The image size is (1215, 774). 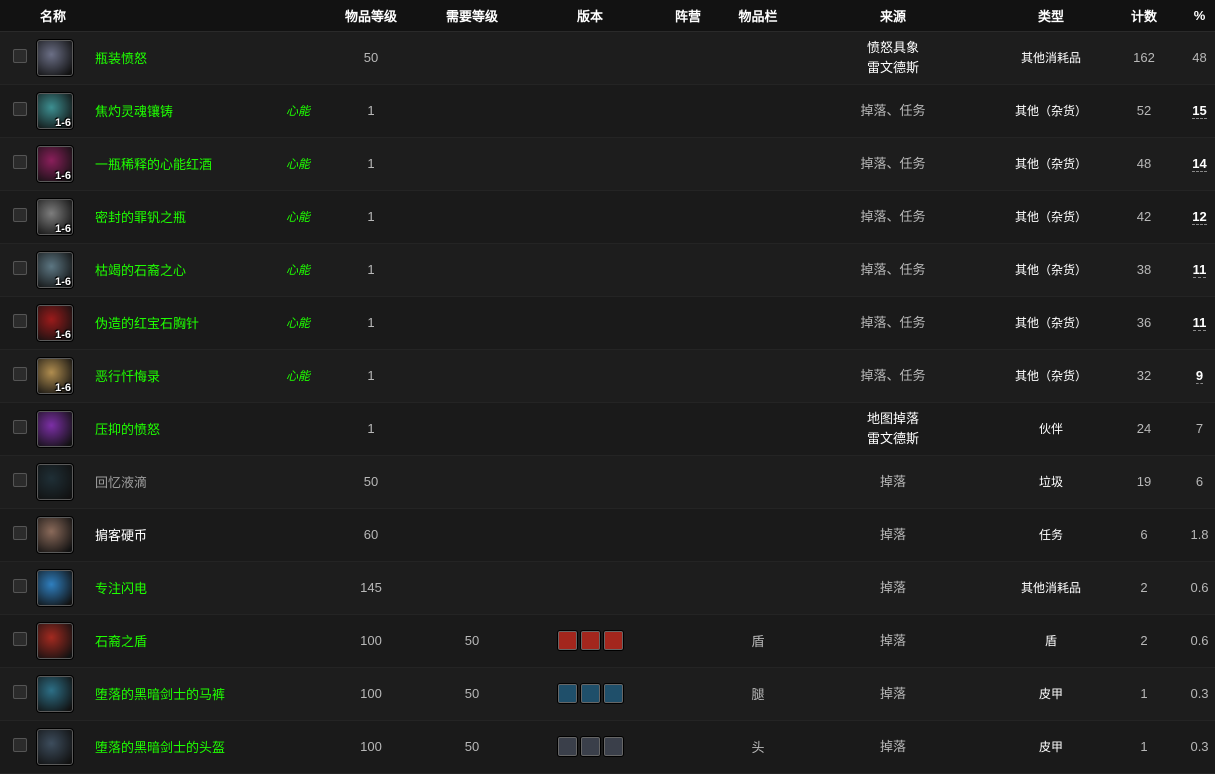 I want to click on count-cell: 2, so click(x=1144, y=587).